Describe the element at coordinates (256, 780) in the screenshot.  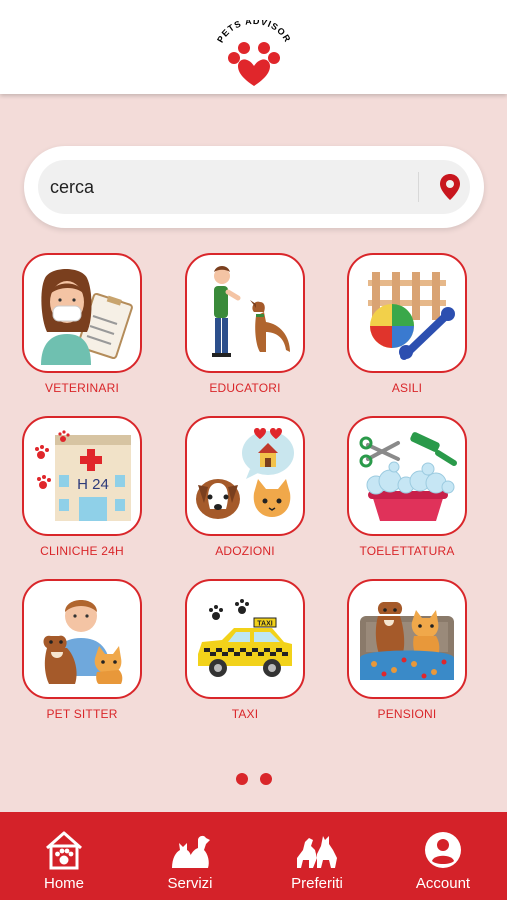
I see `page-indicator` at that location.